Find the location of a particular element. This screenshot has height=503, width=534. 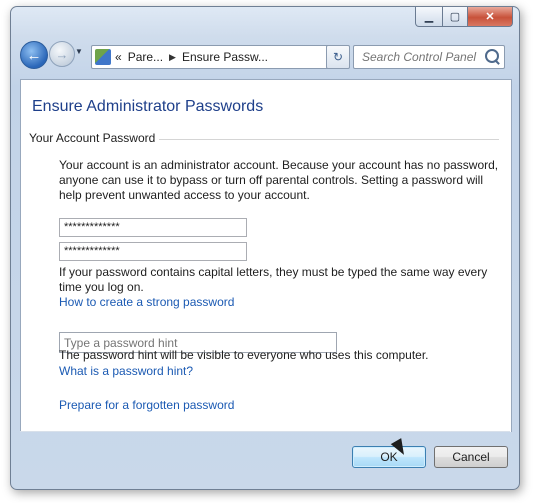

new-password-field: ************* is located at coordinates (153, 227).